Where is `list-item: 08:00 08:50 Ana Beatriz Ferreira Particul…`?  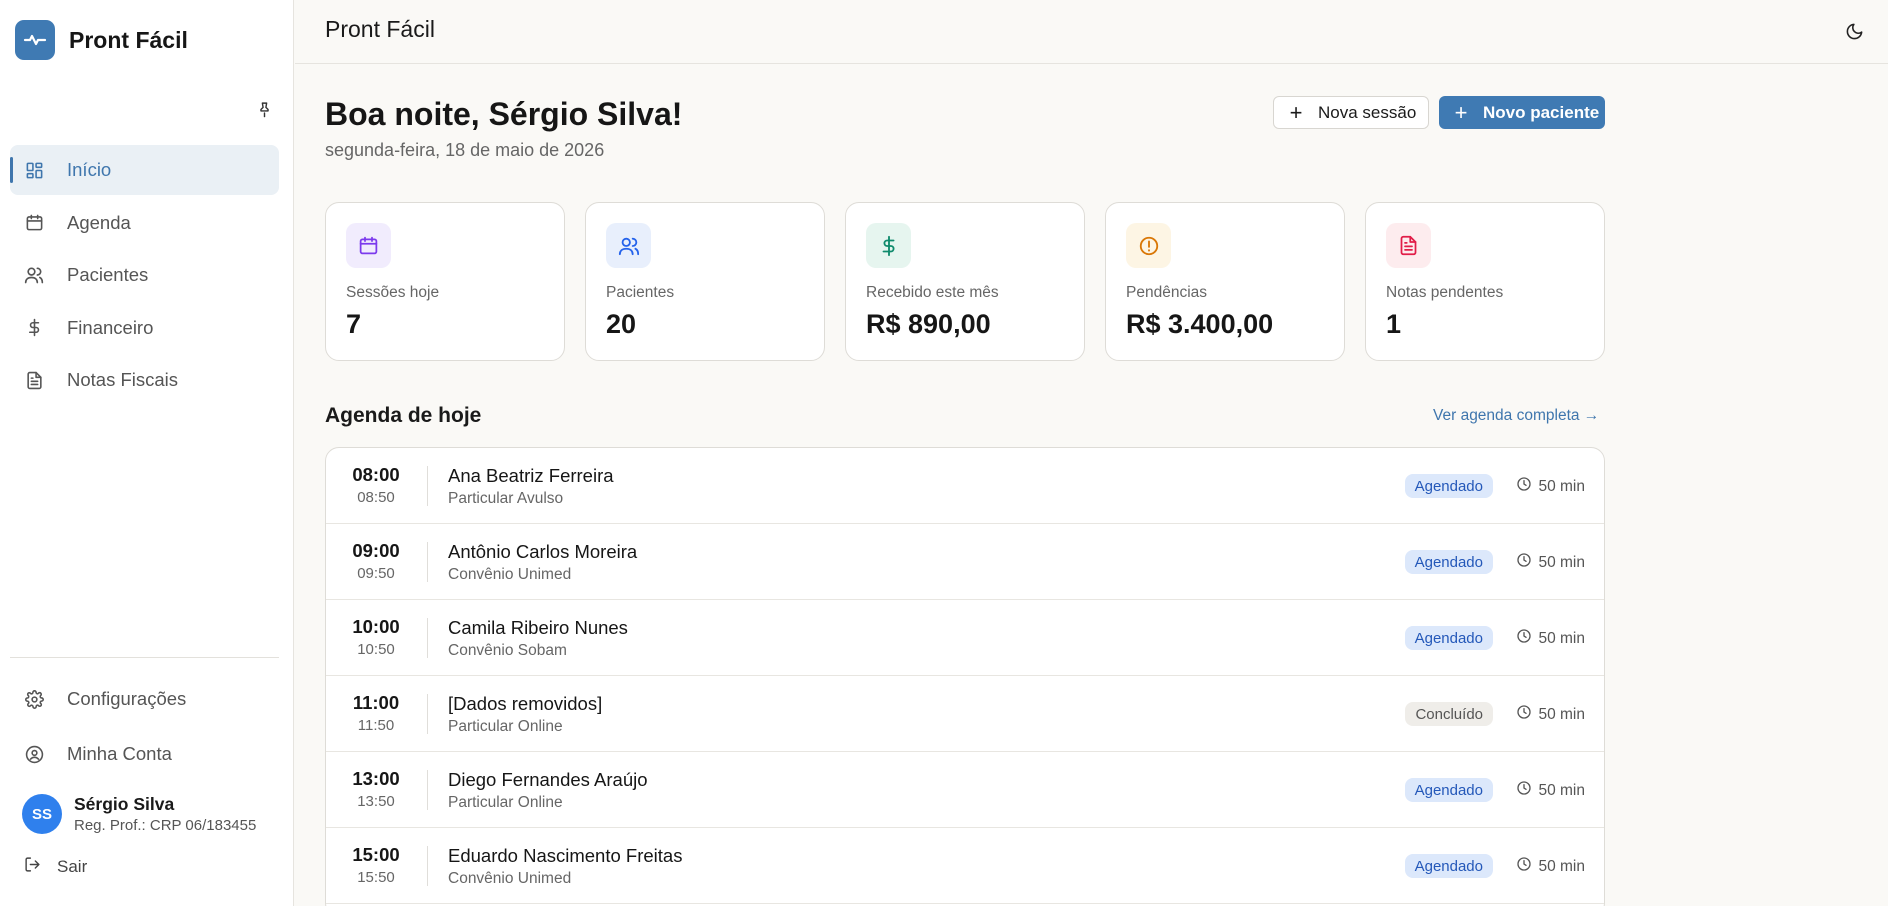 list-item: 08:00 08:50 Ana Beatriz Ferreira Particul… is located at coordinates (965, 486).